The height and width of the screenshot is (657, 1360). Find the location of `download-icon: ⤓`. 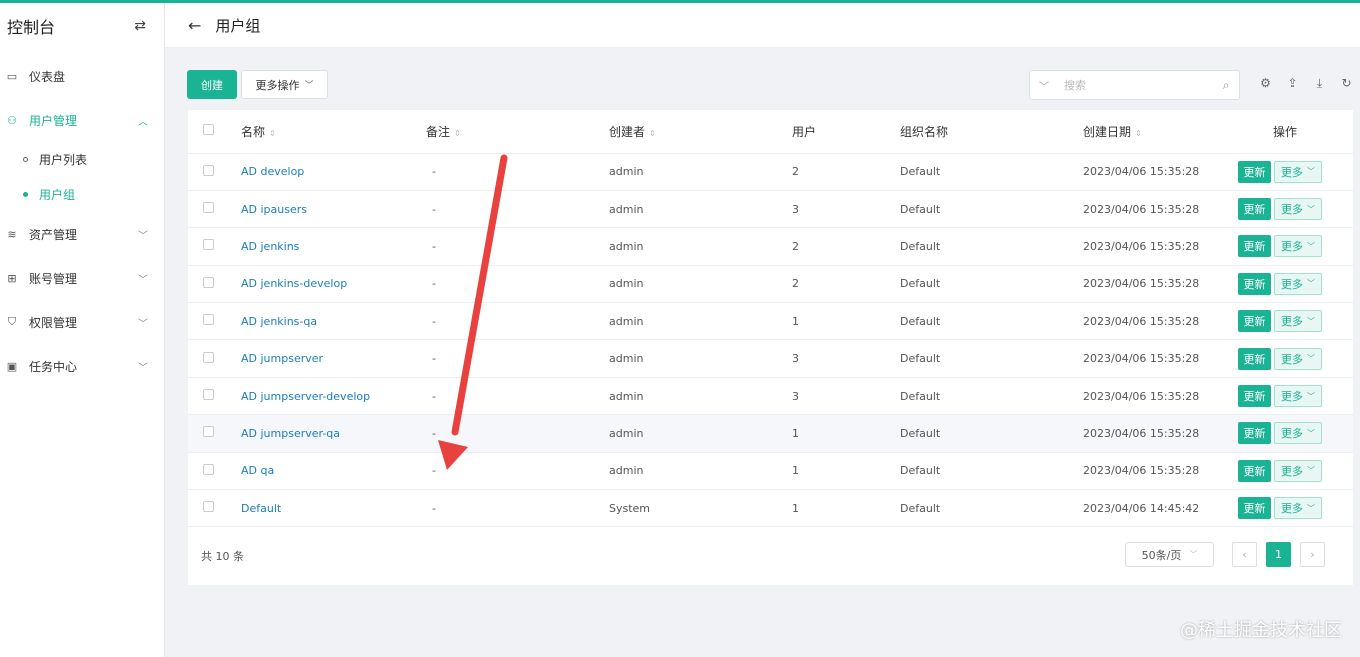

download-icon: ⤓ is located at coordinates (1319, 83).